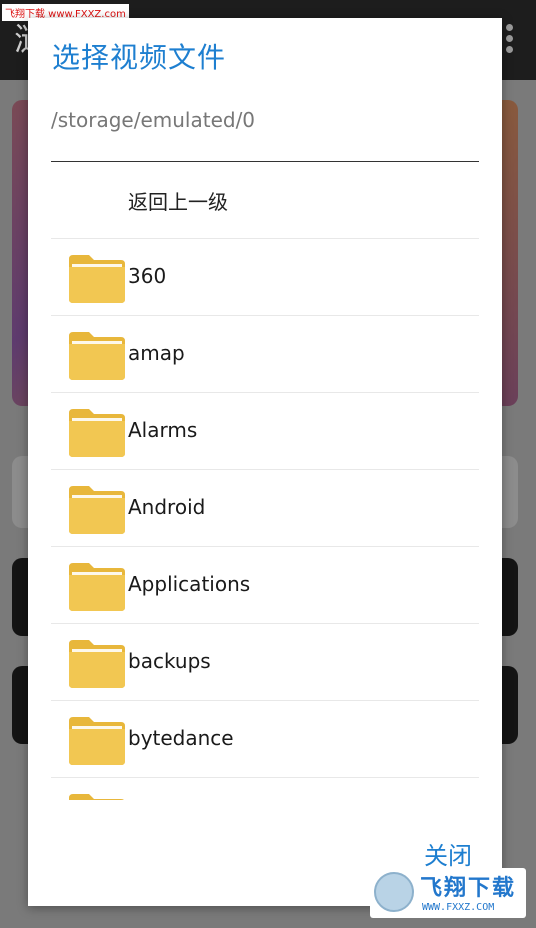  I want to click on folder-name: Android, so click(167, 507).